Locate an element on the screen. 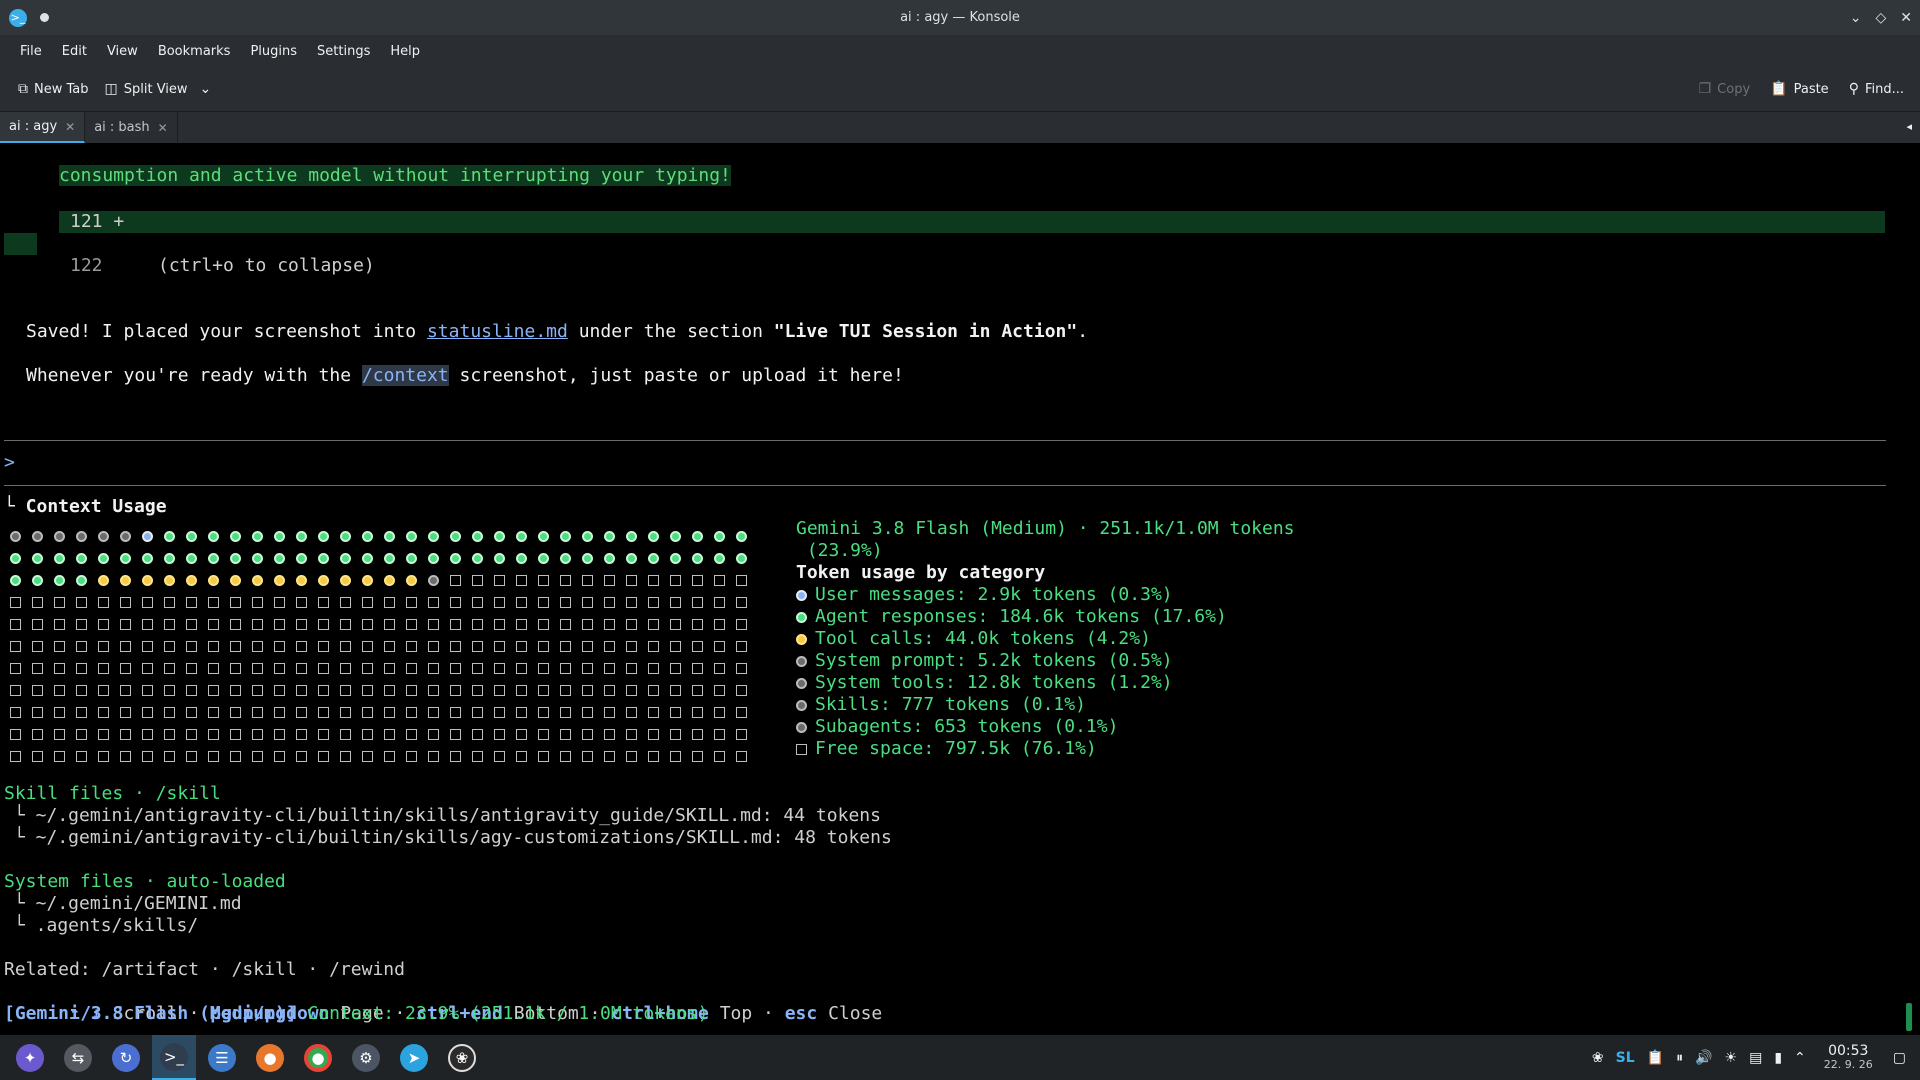 This screenshot has height=1080, width=1920. menu-edit: Edit is located at coordinates (74, 51).